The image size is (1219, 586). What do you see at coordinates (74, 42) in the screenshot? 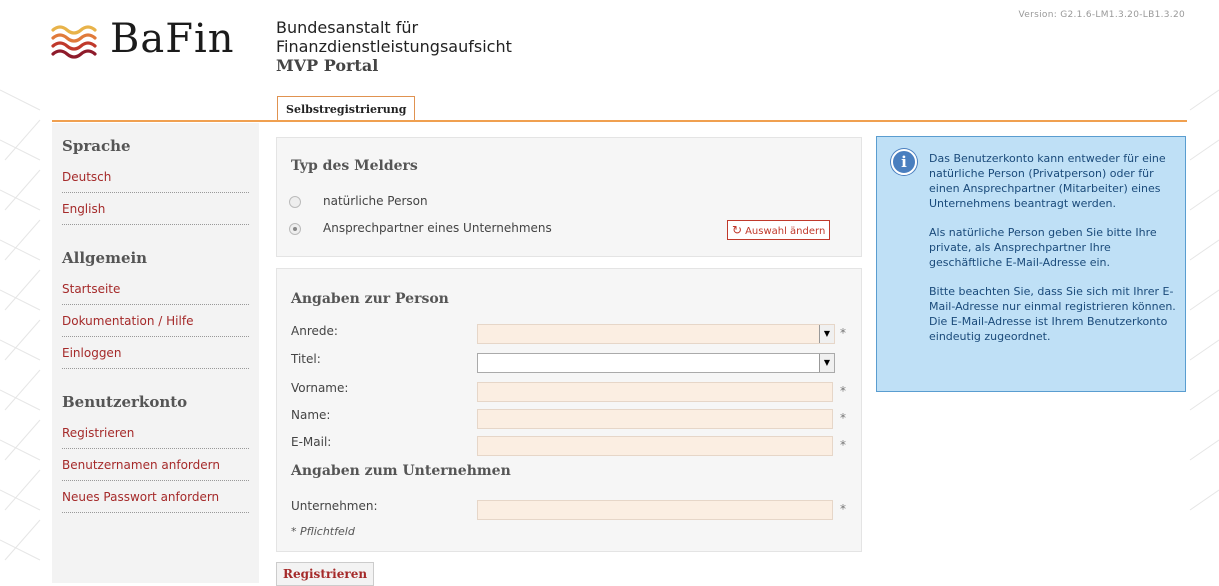
I see `bafin-waves-icon` at bounding box center [74, 42].